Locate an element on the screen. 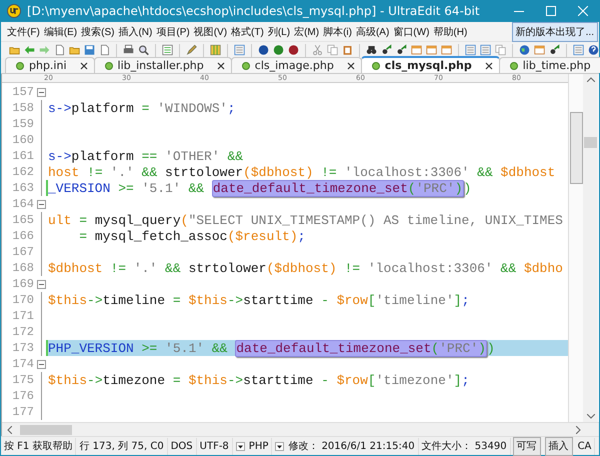  line-number: 171 is located at coordinates (23, 316).